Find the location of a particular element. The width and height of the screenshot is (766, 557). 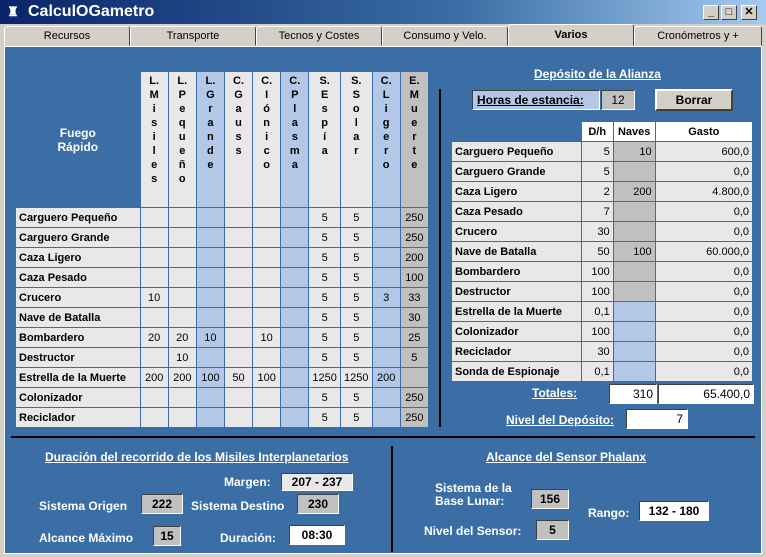

deposito-gasto: 60.000,0 is located at coordinates (704, 251).